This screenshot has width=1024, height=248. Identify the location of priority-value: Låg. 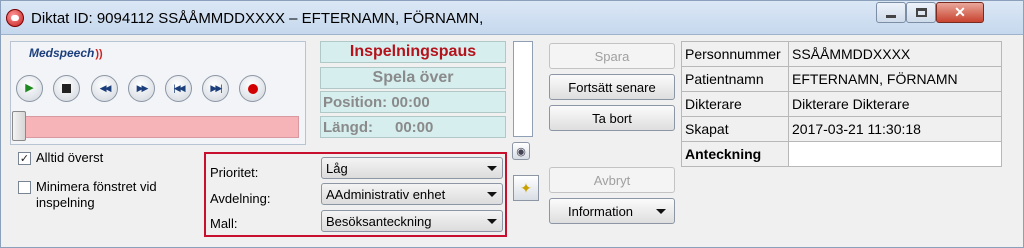
(337, 168).